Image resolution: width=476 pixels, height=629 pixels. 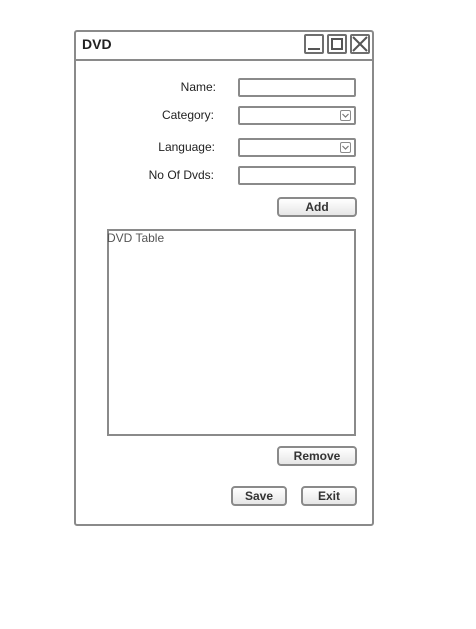 I want to click on maximize-icon, so click(x=337, y=44).